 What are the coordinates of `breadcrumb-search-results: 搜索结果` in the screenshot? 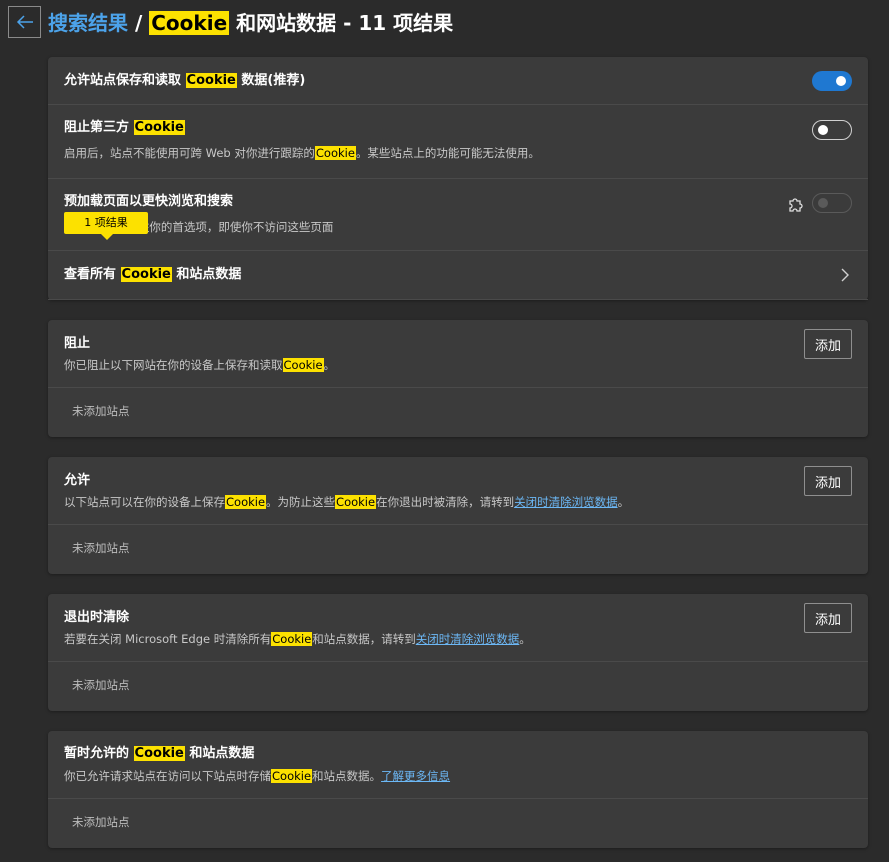 It's located at (88, 23).